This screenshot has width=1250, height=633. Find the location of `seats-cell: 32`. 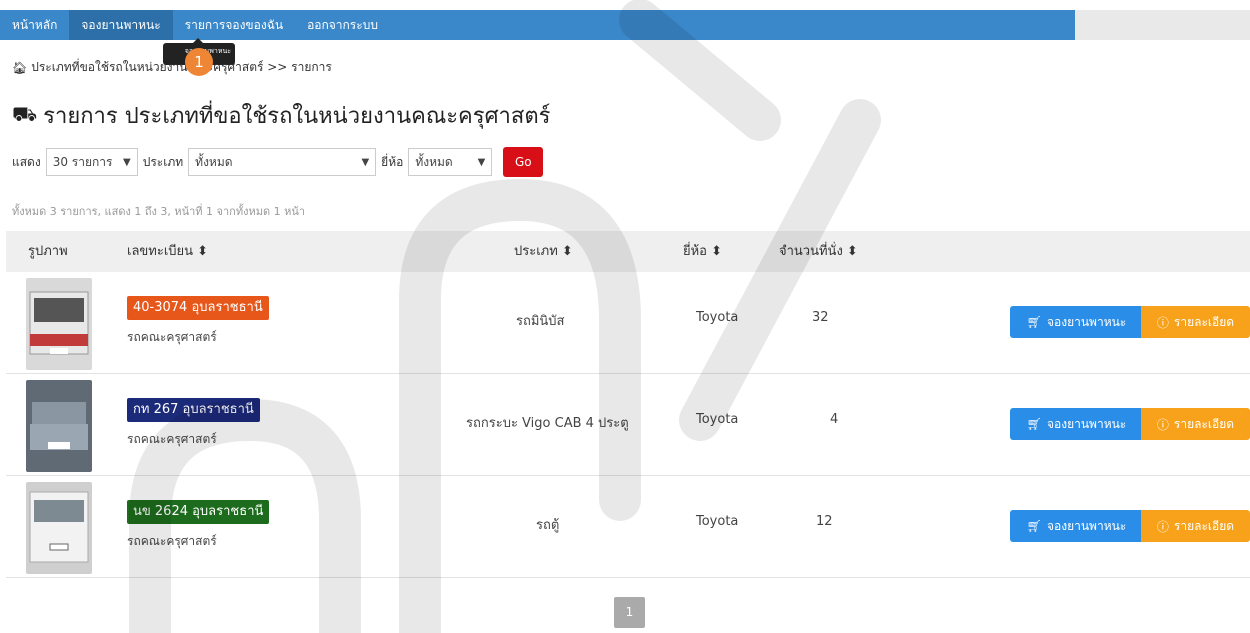

seats-cell: 32 is located at coordinates (820, 317).